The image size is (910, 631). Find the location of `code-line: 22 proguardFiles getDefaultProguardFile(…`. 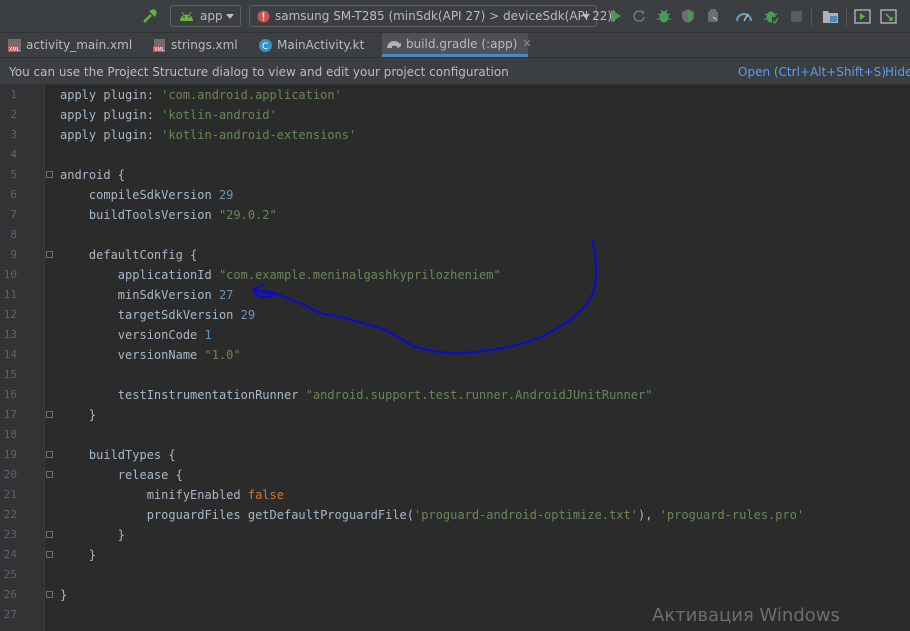

code-line: 22 proguardFiles getDefaultProguardFile(… is located at coordinates (455, 515).